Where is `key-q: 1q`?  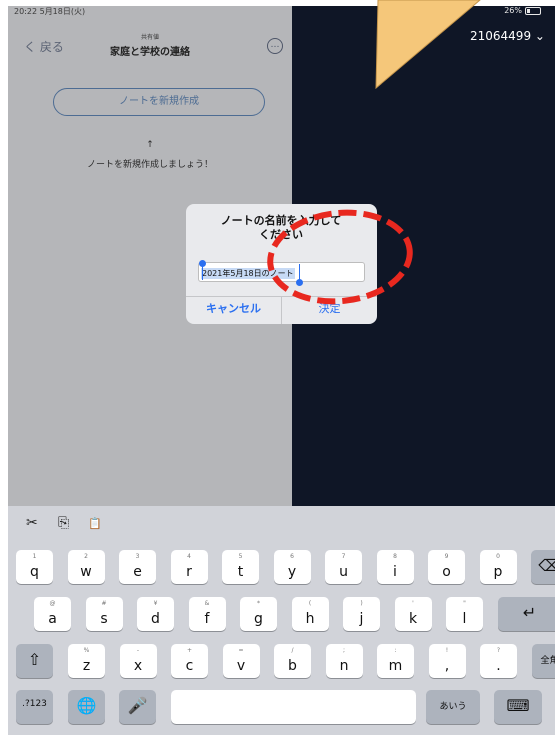
key-q: 1q is located at coordinates (34, 567).